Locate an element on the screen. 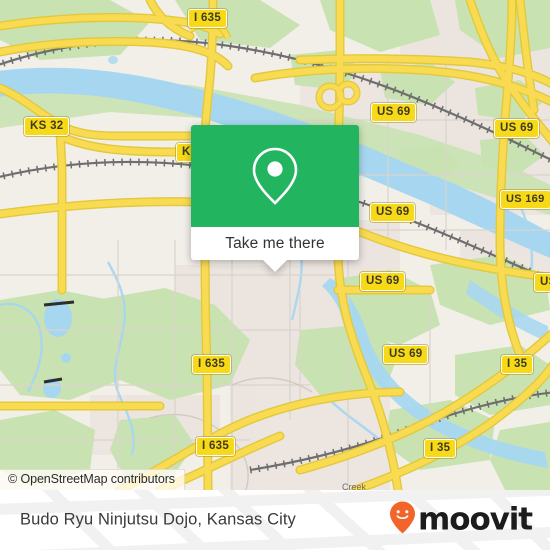 The image size is (550, 550). take-me-there-label: Take me there is located at coordinates (275, 243).